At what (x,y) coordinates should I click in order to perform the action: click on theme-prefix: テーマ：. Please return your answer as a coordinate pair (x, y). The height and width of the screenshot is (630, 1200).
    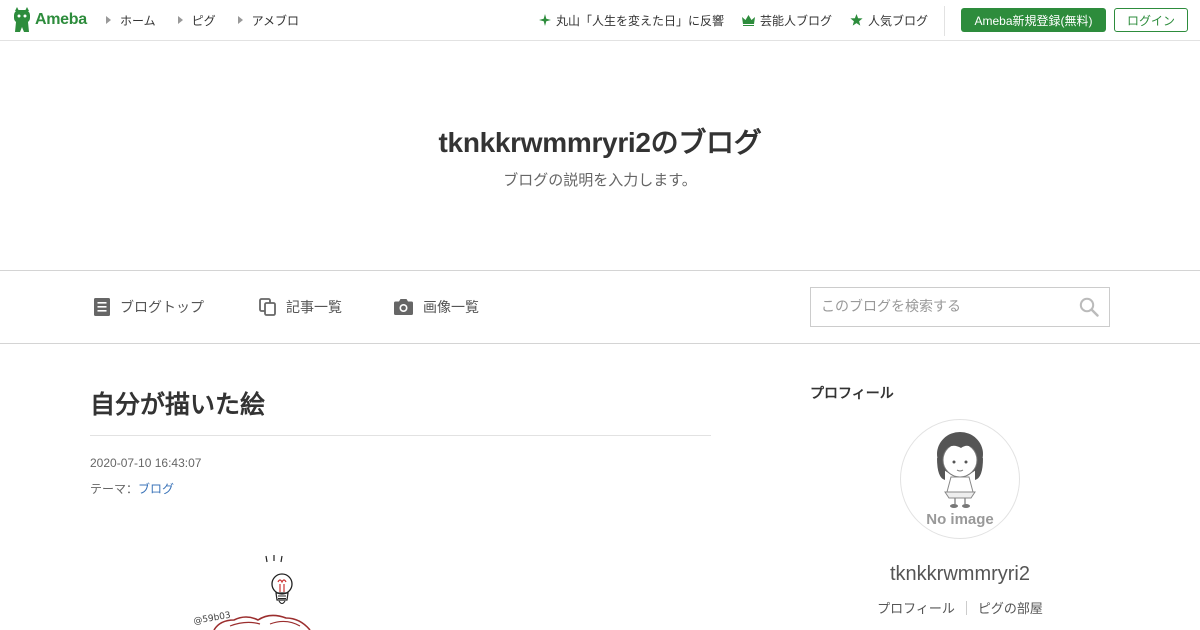
    Looking at the image, I should click on (114, 489).